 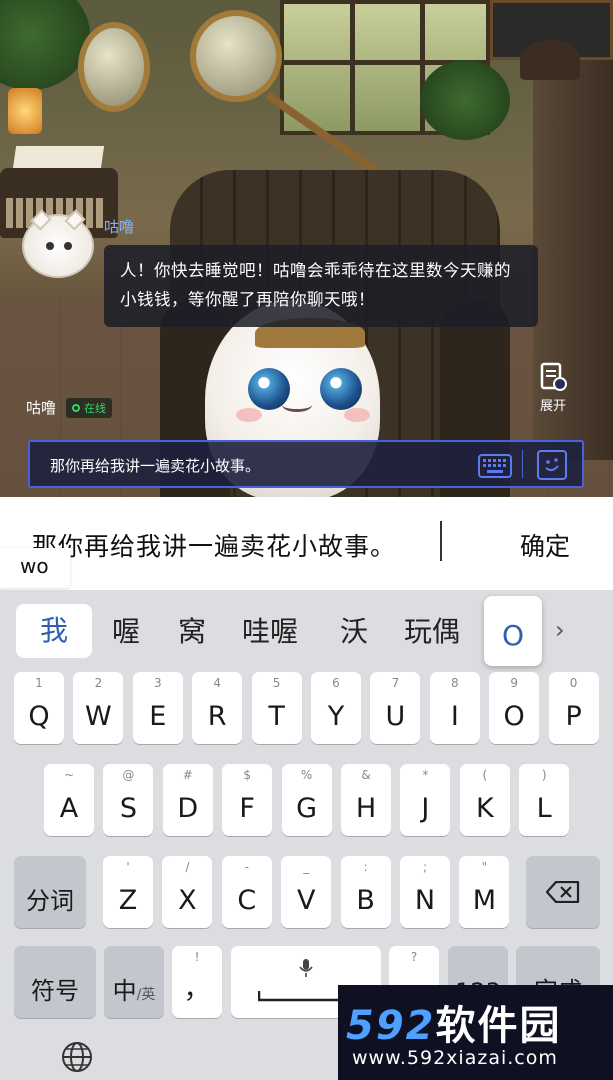 I want to click on watermark-number: 592, so click(x=391, y=1026).